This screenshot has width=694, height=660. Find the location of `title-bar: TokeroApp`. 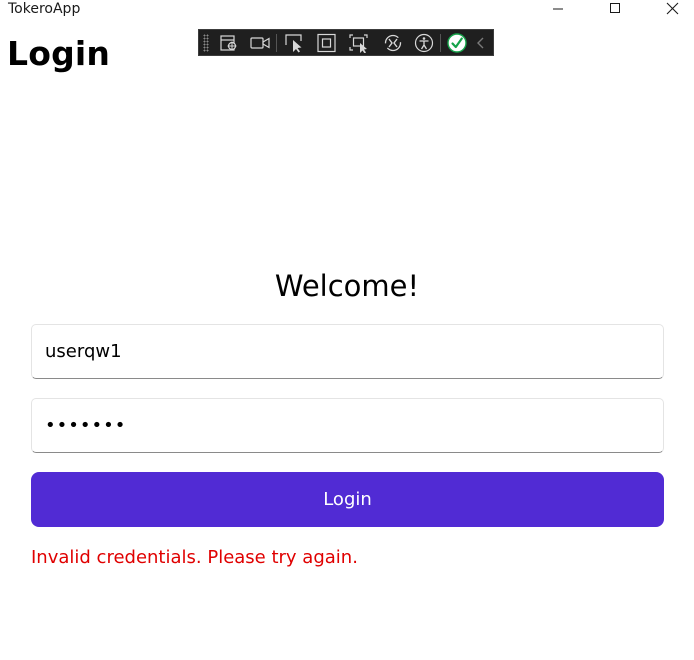

title-bar: TokeroApp is located at coordinates (347, 9).